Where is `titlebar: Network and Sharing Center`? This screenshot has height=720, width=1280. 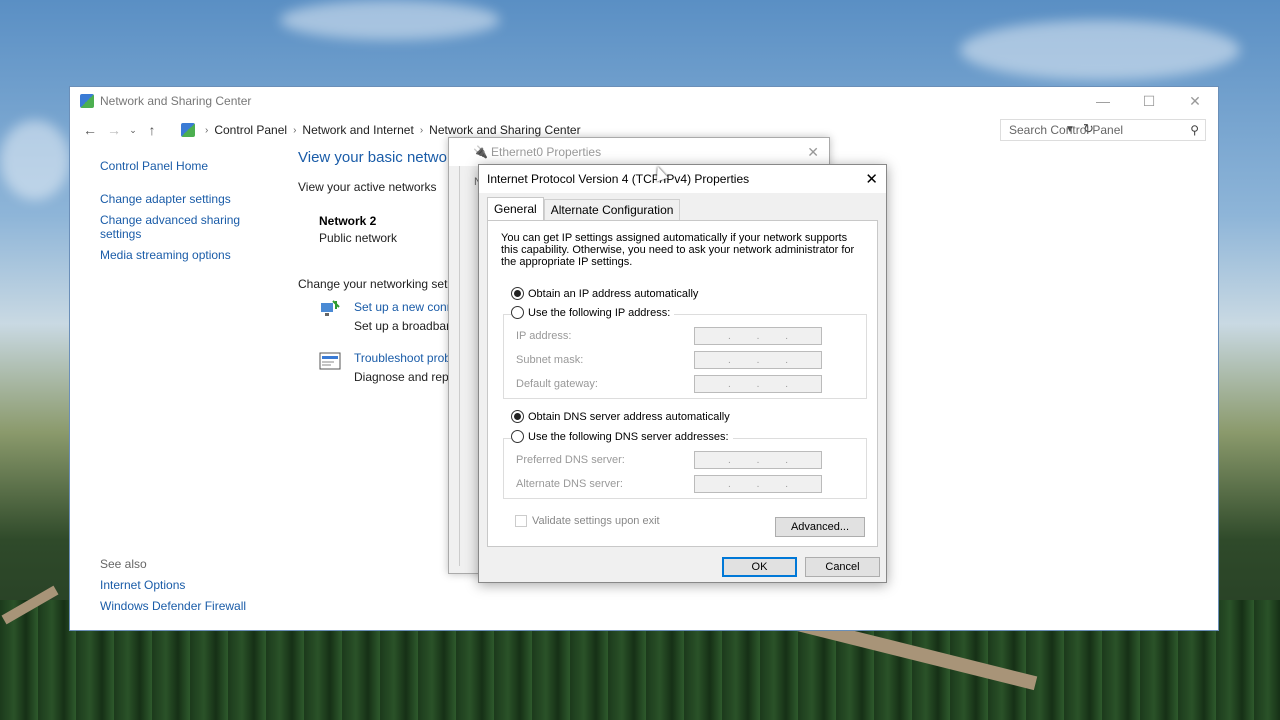
titlebar: Network and Sharing Center is located at coordinates (644, 101).